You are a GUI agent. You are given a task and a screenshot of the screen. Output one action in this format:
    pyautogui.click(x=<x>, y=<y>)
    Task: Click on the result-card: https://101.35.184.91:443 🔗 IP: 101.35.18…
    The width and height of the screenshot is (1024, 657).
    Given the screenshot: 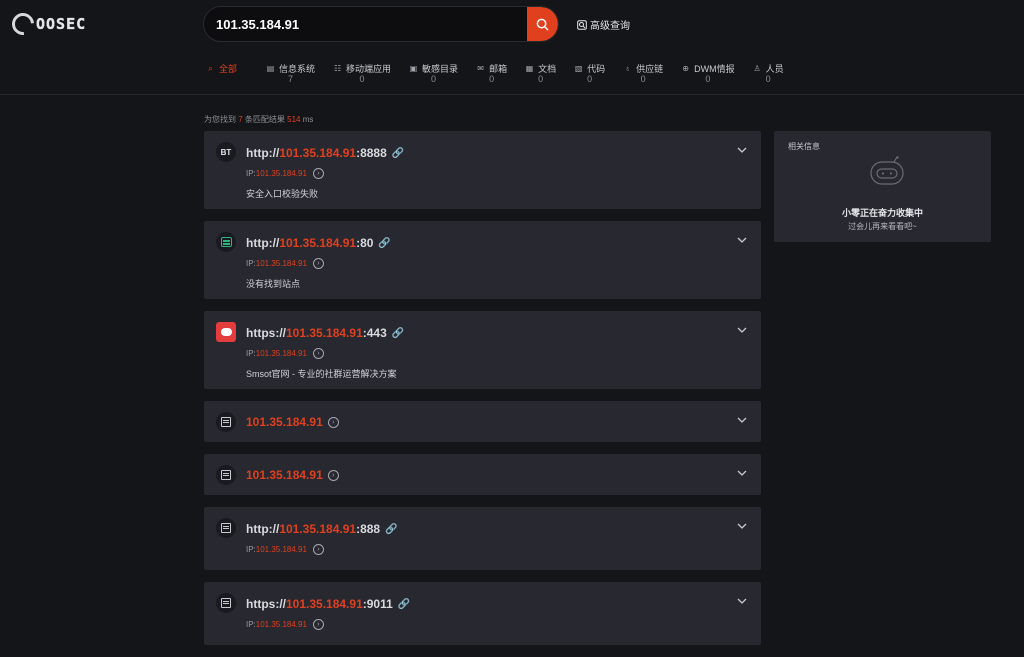 What is the action you would take?
    pyautogui.click(x=482, y=350)
    